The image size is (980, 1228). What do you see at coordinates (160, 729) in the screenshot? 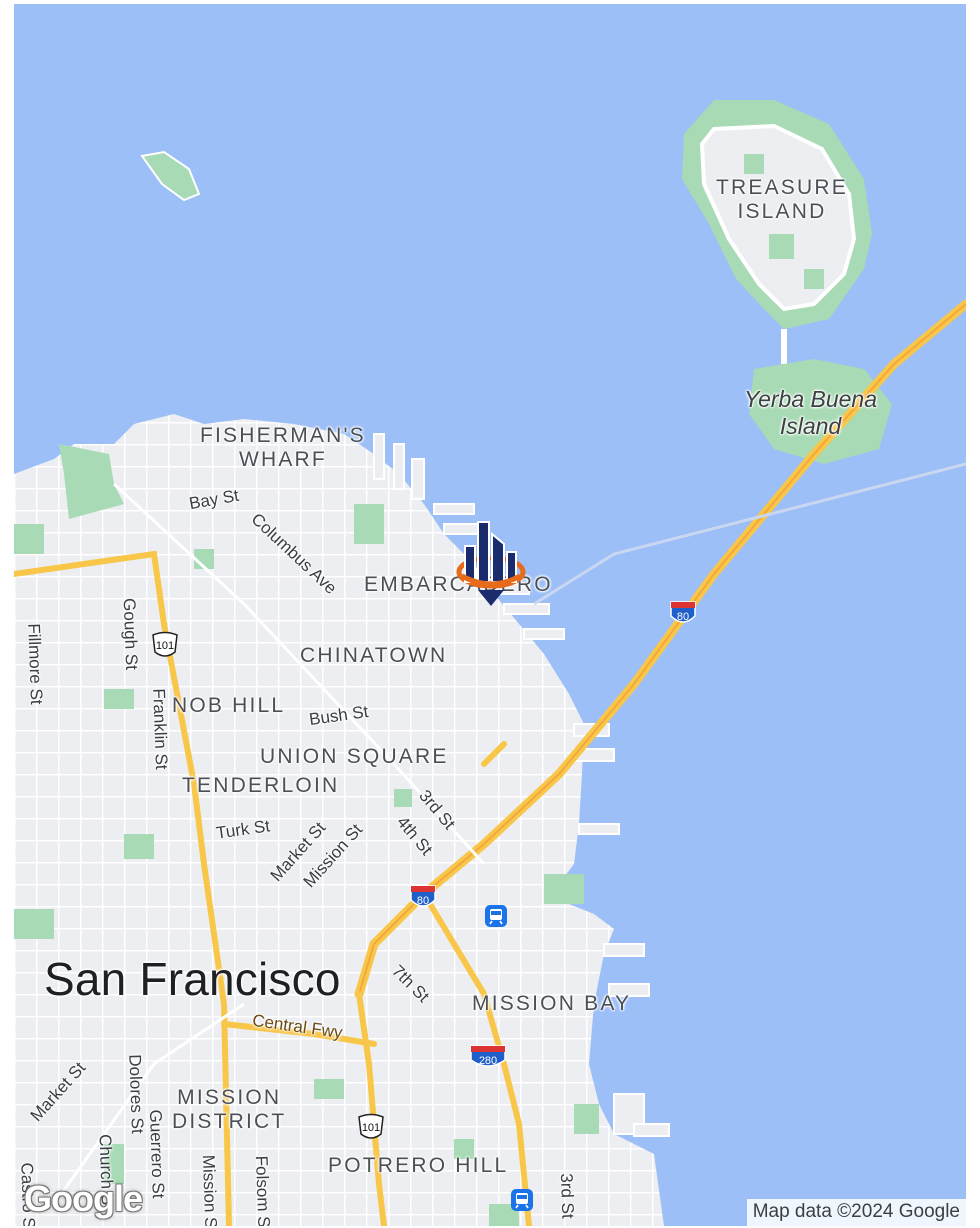
I see `street-franklin-st: Franklin St` at bounding box center [160, 729].